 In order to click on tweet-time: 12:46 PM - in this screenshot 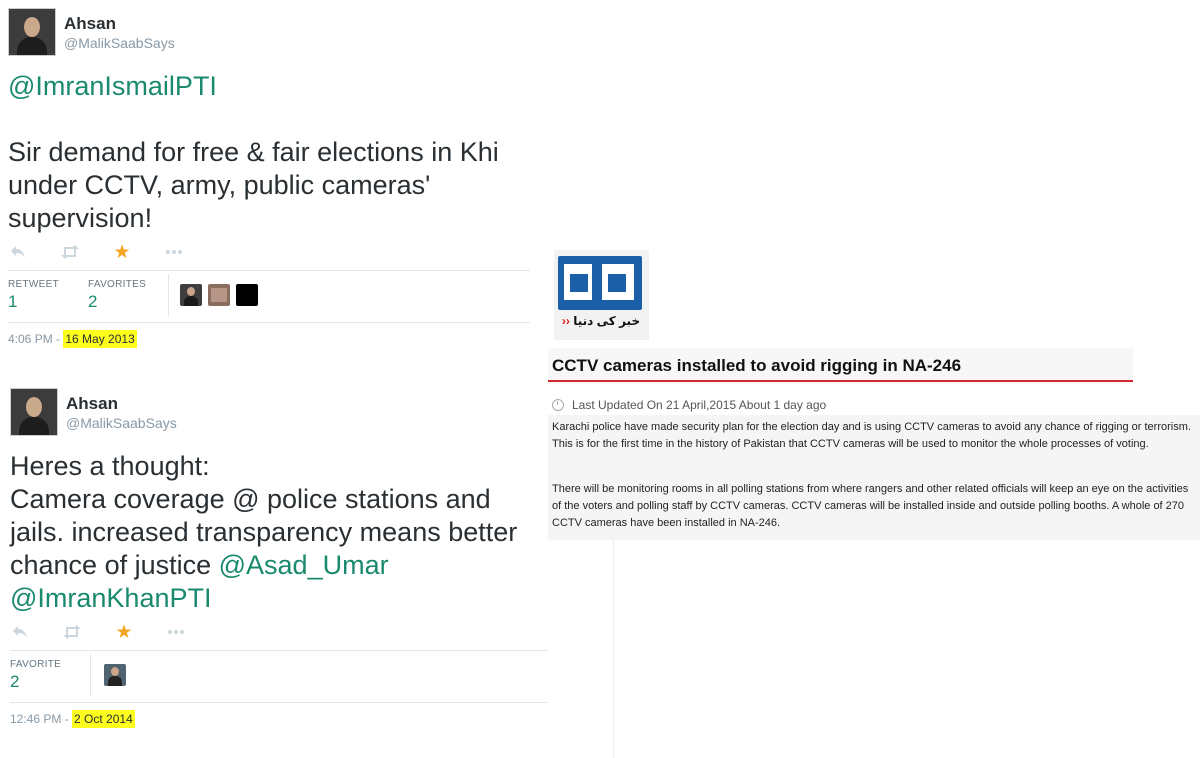, I will do `click(41, 719)`.